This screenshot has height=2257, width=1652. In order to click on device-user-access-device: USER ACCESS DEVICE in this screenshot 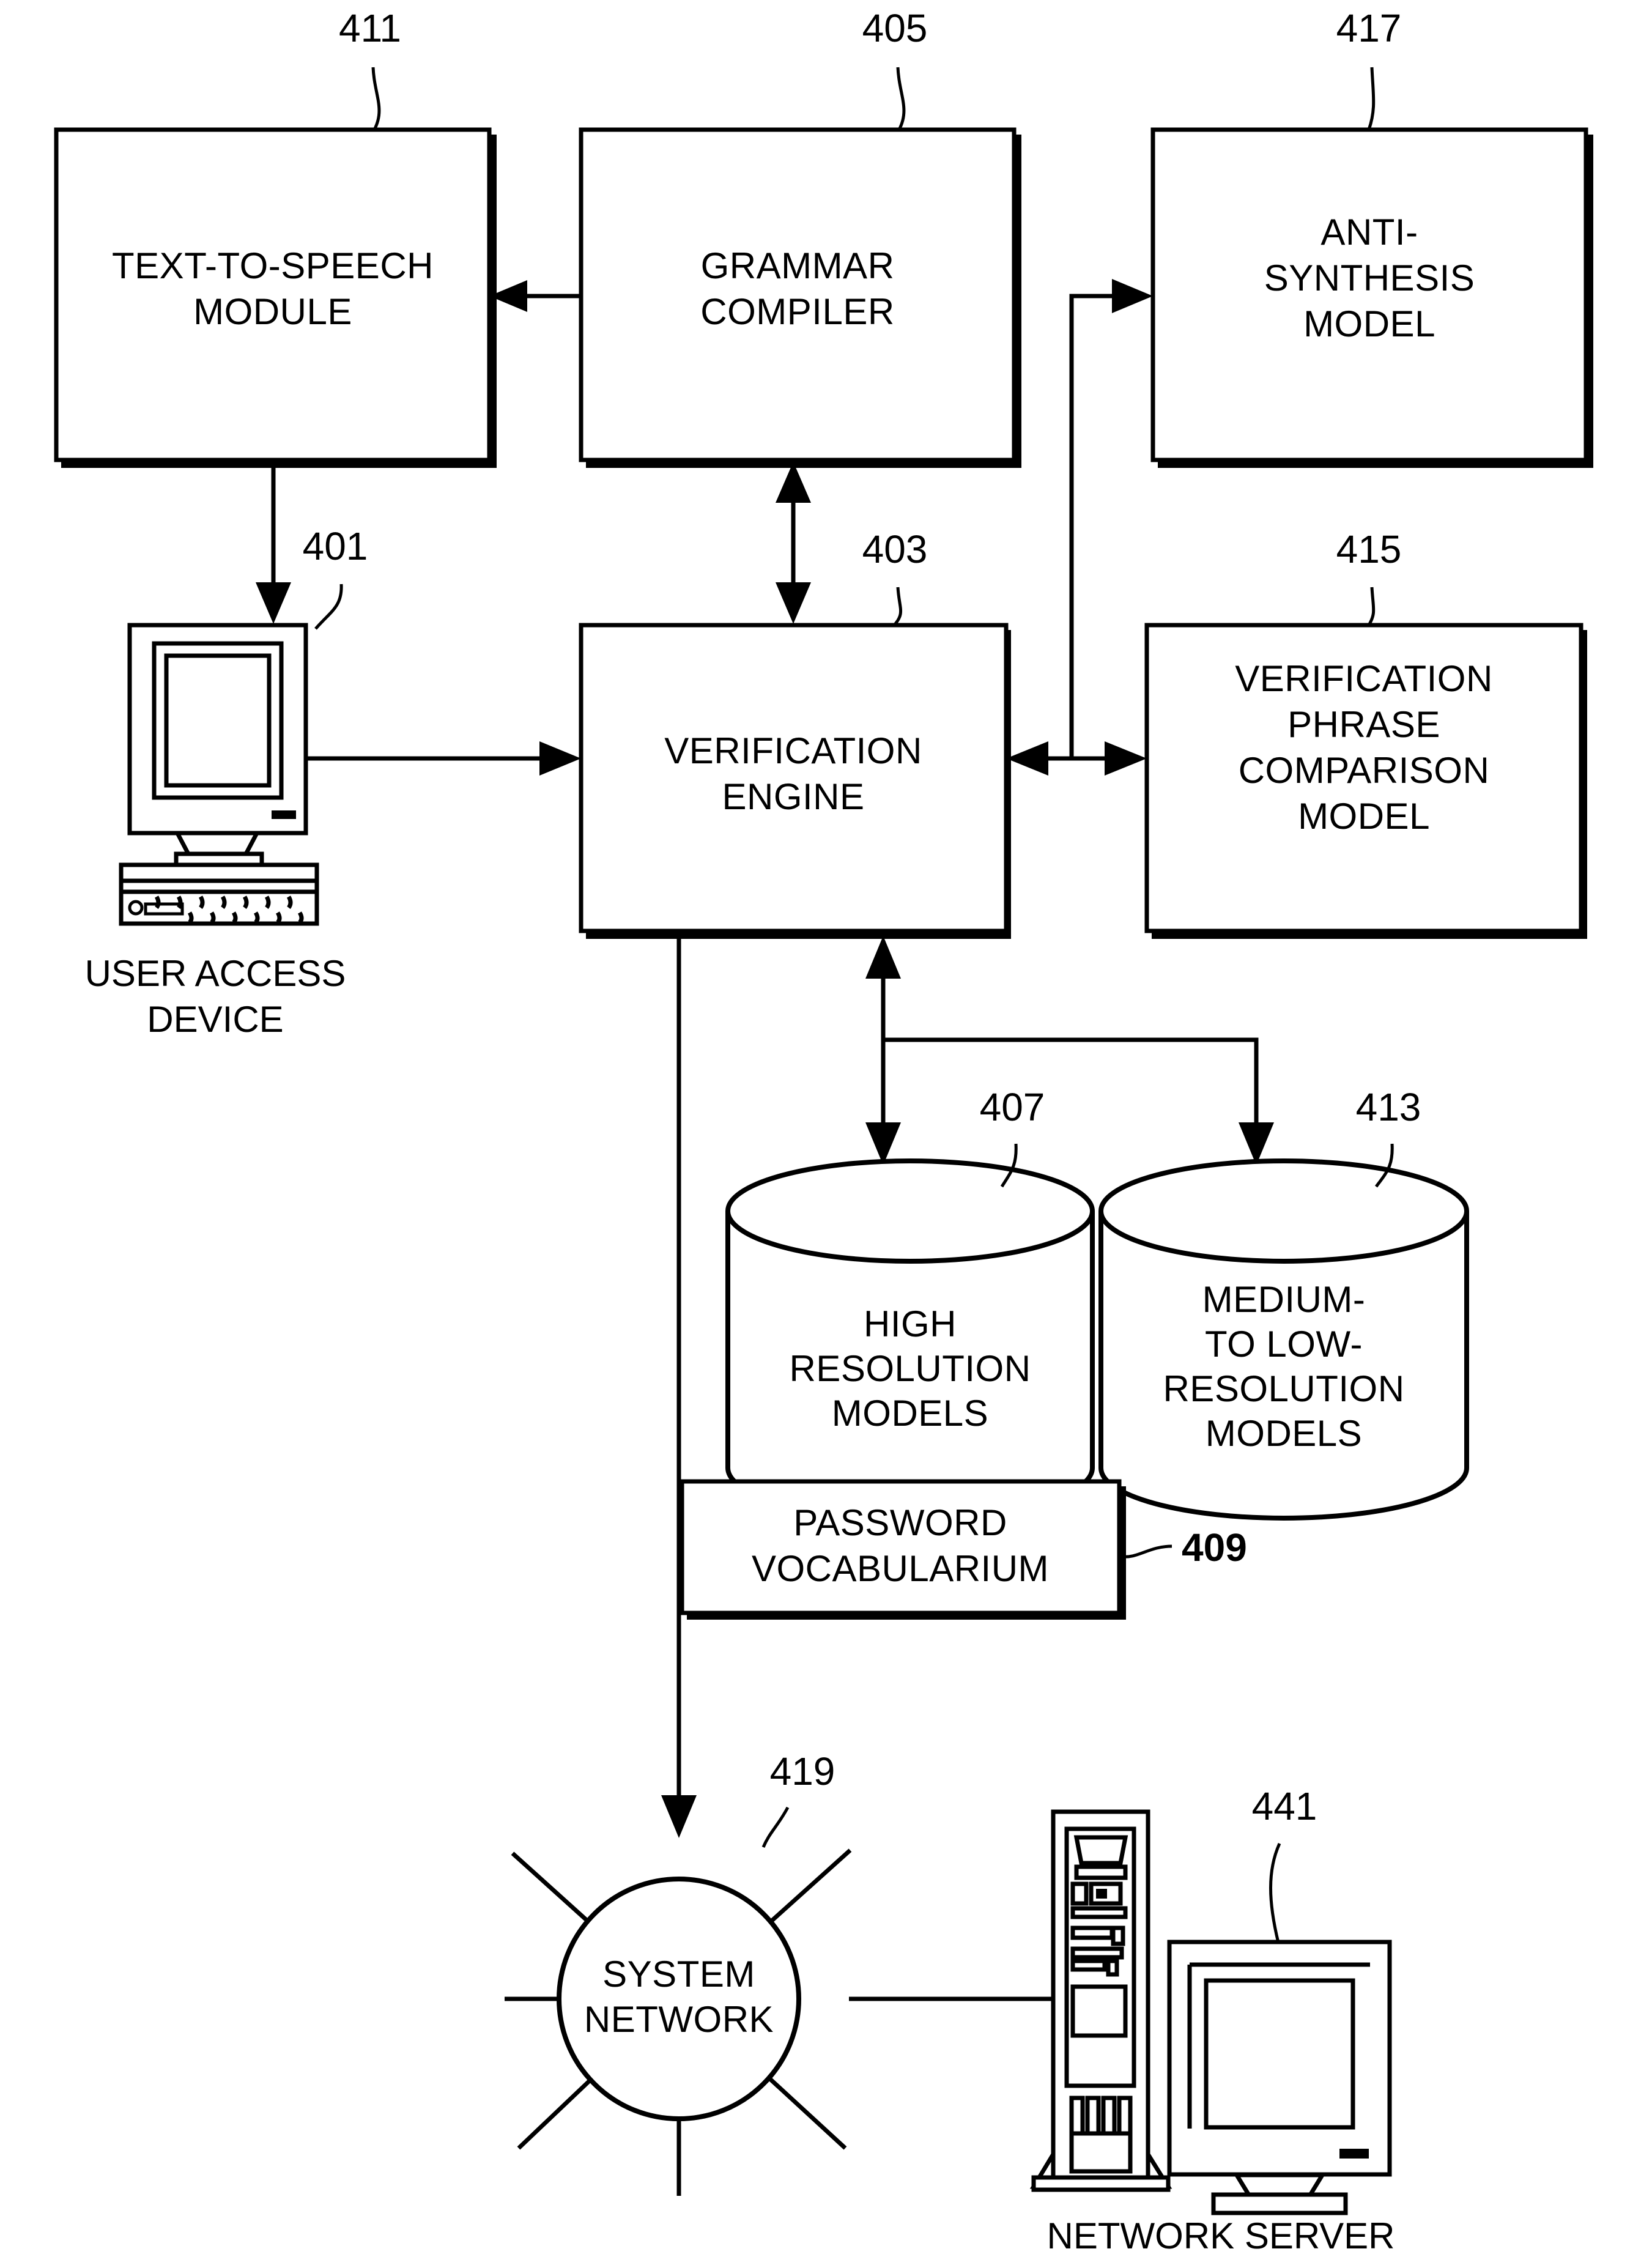, I will do `click(215, 831)`.